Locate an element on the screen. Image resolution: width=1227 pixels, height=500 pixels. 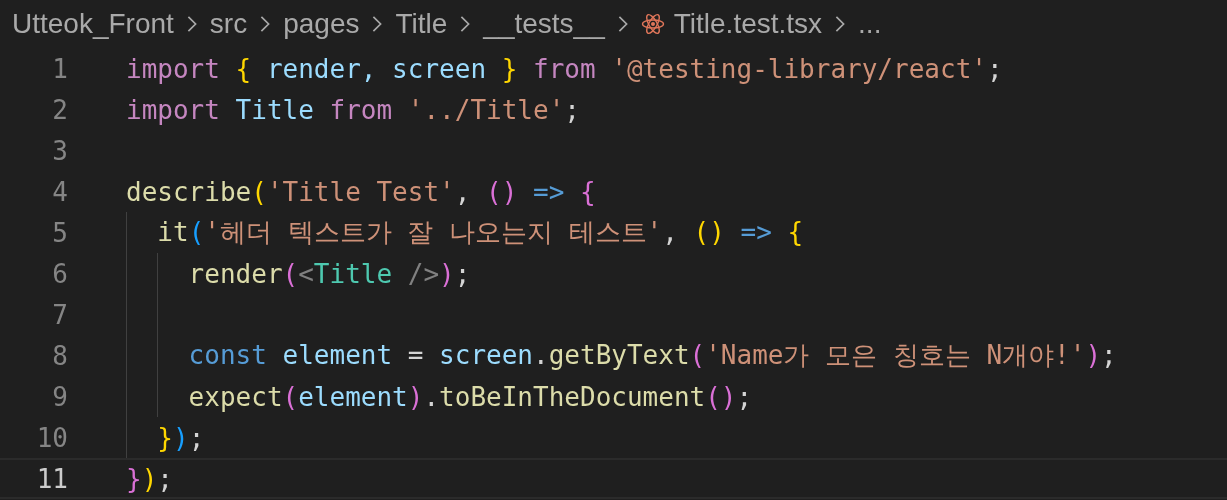
code-line: it('헤더 텍스트가 잘 나오는지 테스트', () => { is located at coordinates (480, 232).